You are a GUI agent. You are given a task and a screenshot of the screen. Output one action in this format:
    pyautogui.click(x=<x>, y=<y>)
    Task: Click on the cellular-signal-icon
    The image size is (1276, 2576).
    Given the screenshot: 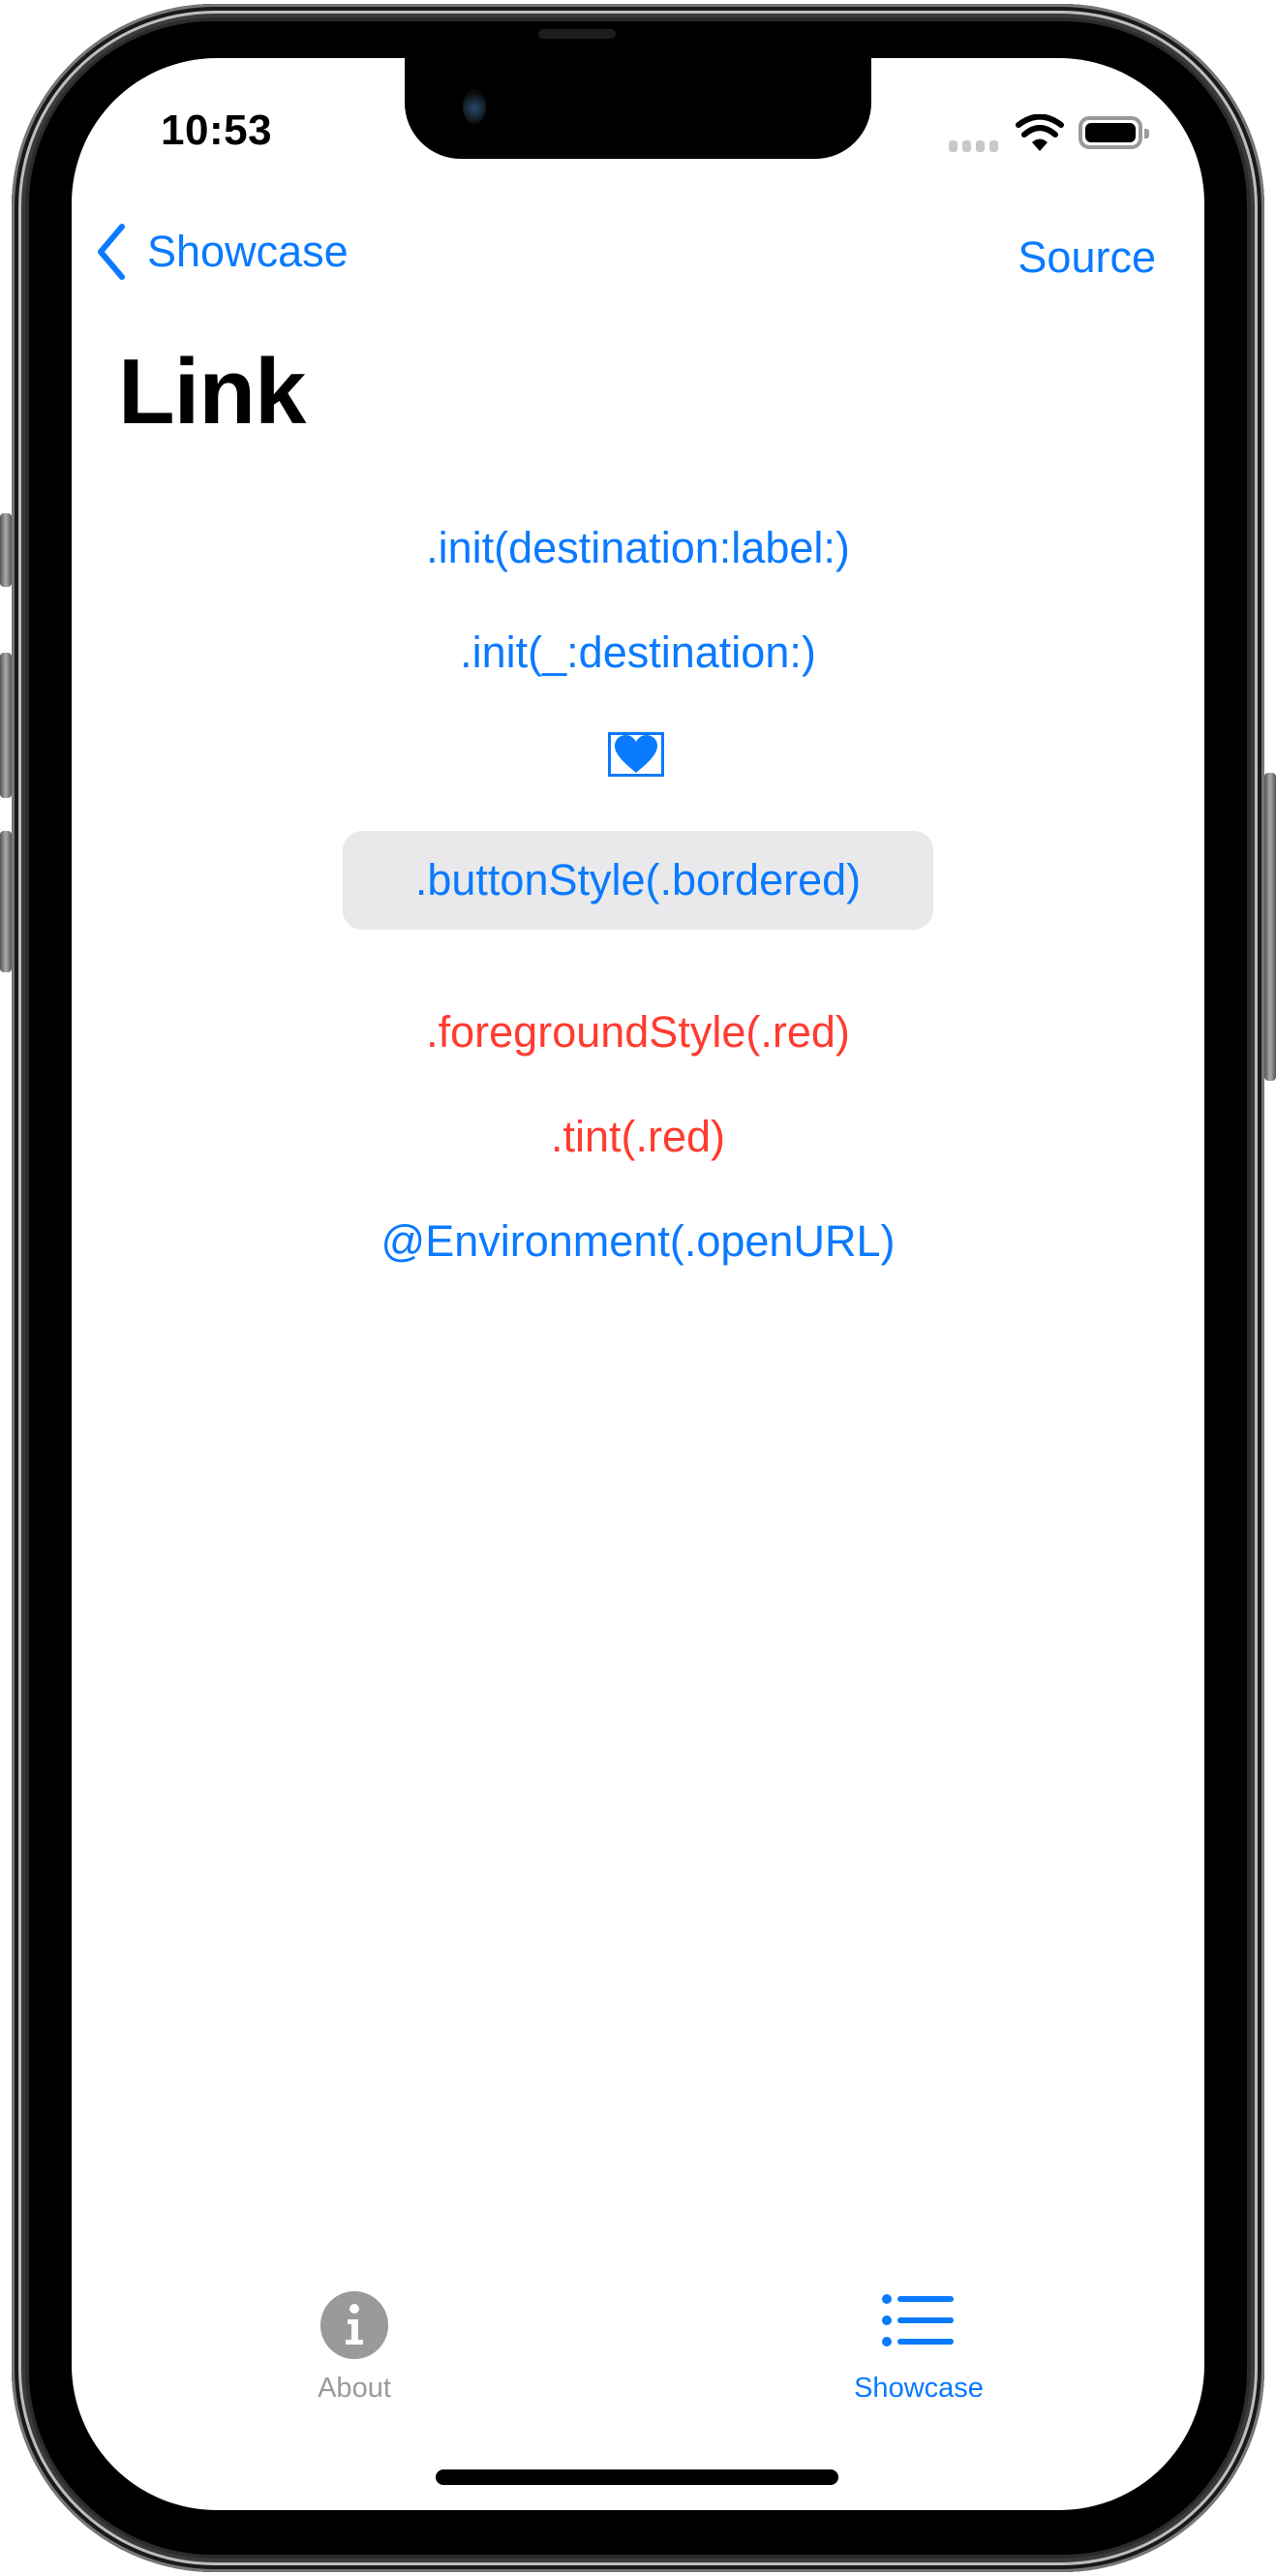 What is the action you would take?
    pyautogui.click(x=973, y=146)
    